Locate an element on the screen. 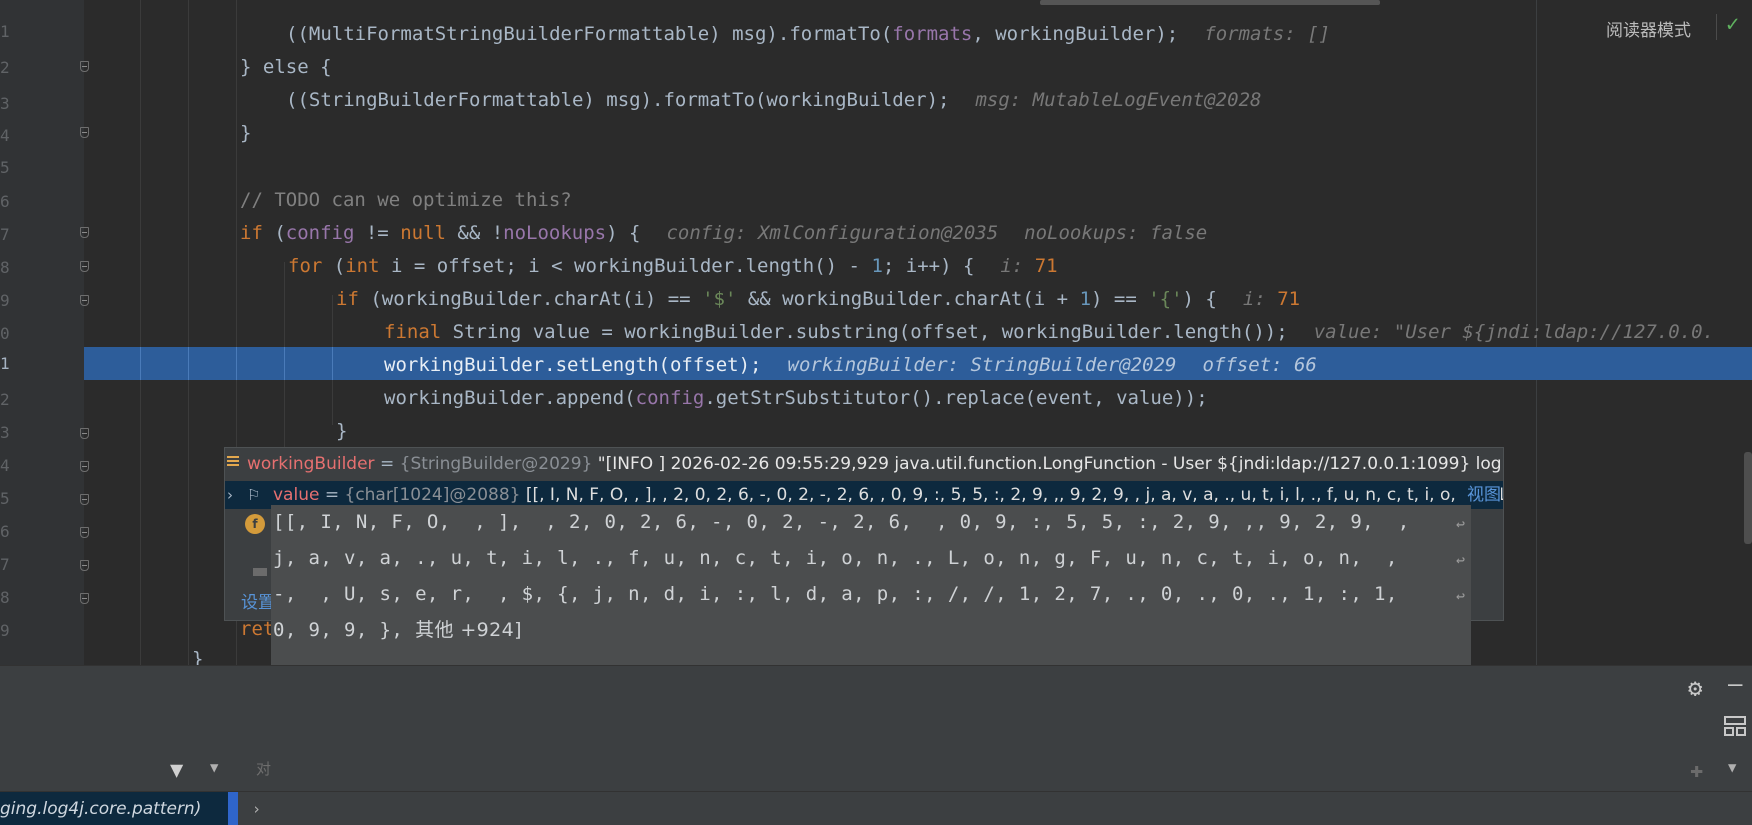 The height and width of the screenshot is (825, 1752). gear-icon: ⚙ is located at coordinates (1695, 688).